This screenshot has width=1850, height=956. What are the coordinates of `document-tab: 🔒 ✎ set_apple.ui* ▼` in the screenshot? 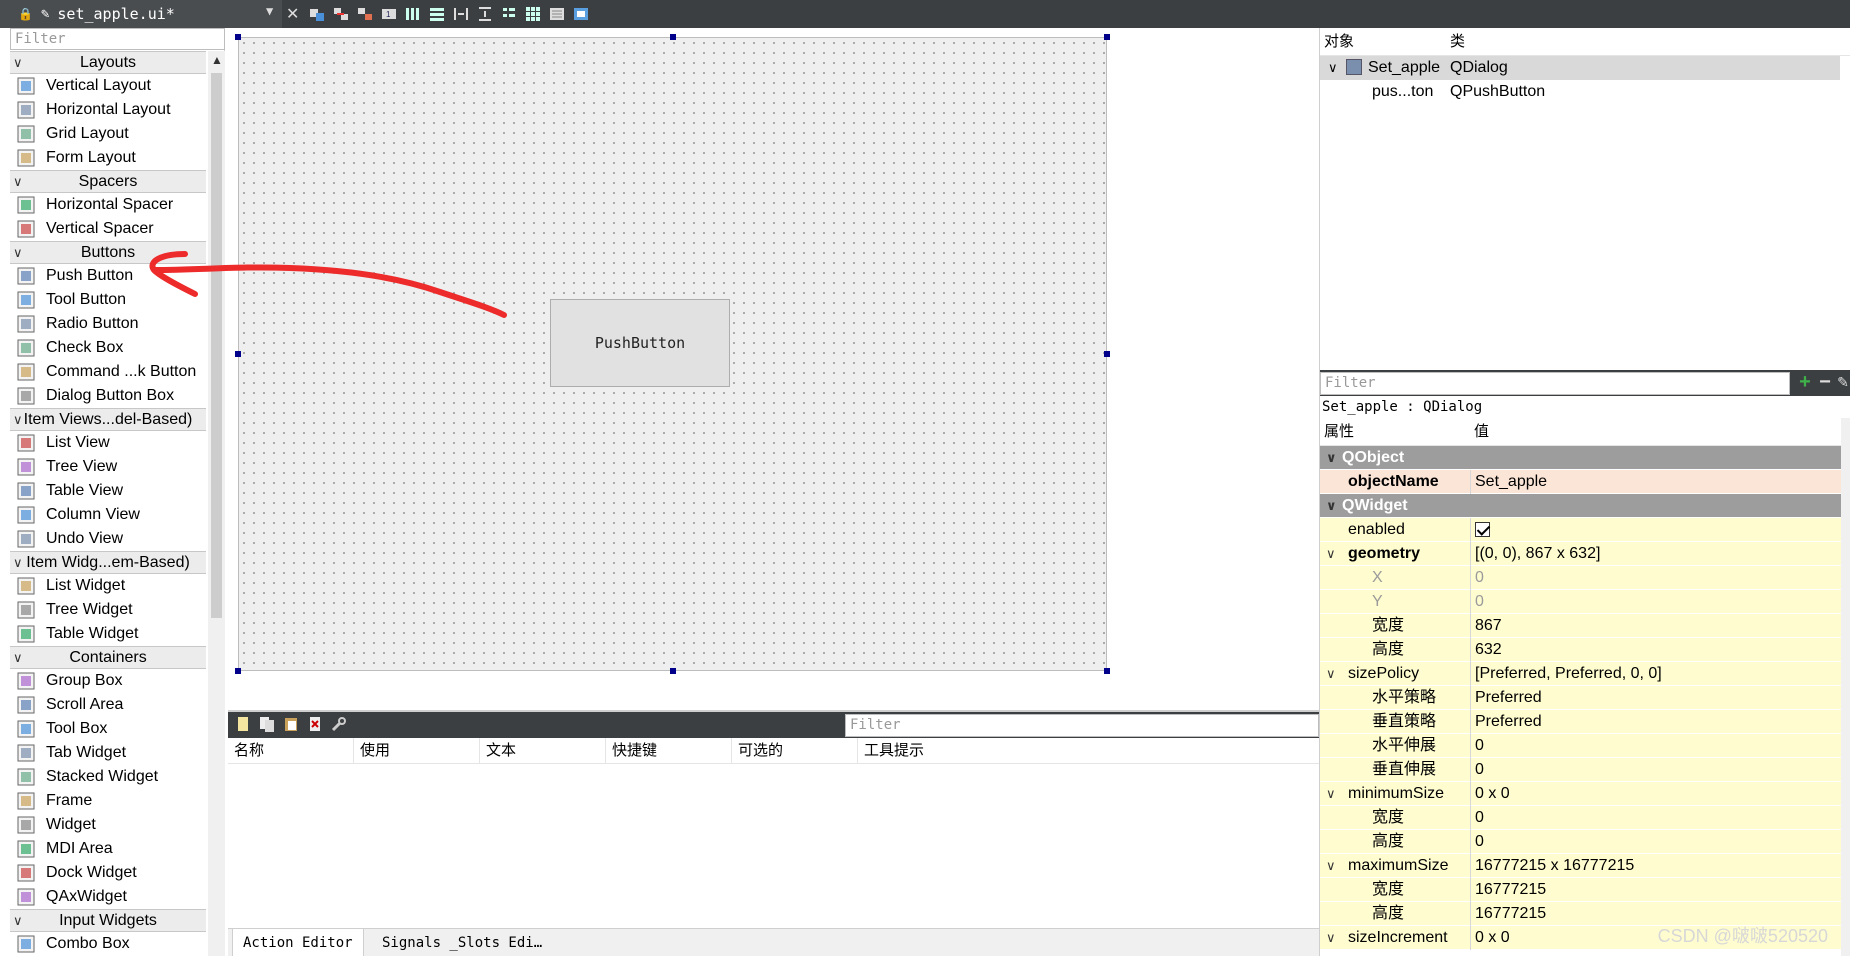 It's located at (141, 14).